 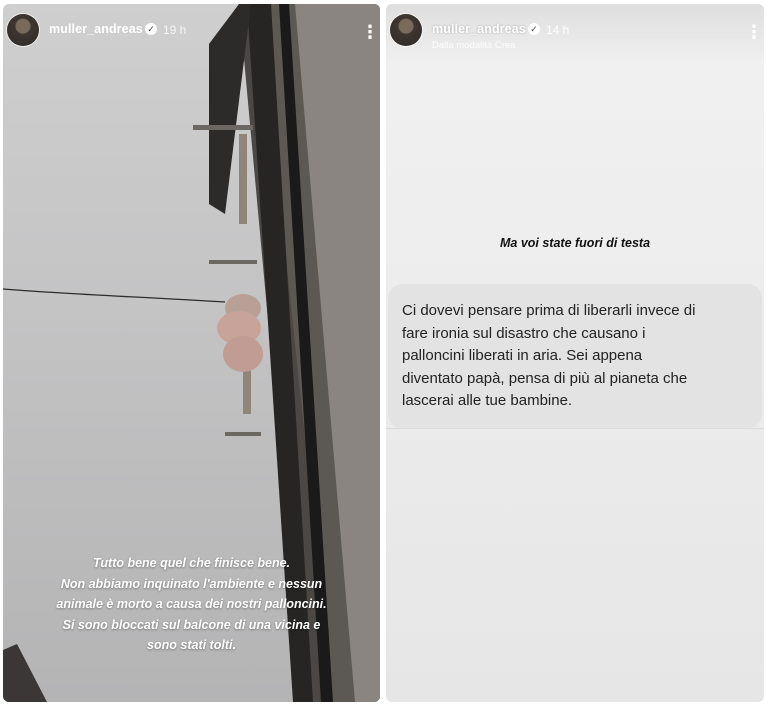 What do you see at coordinates (575, 428) in the screenshot?
I see `divider` at bounding box center [575, 428].